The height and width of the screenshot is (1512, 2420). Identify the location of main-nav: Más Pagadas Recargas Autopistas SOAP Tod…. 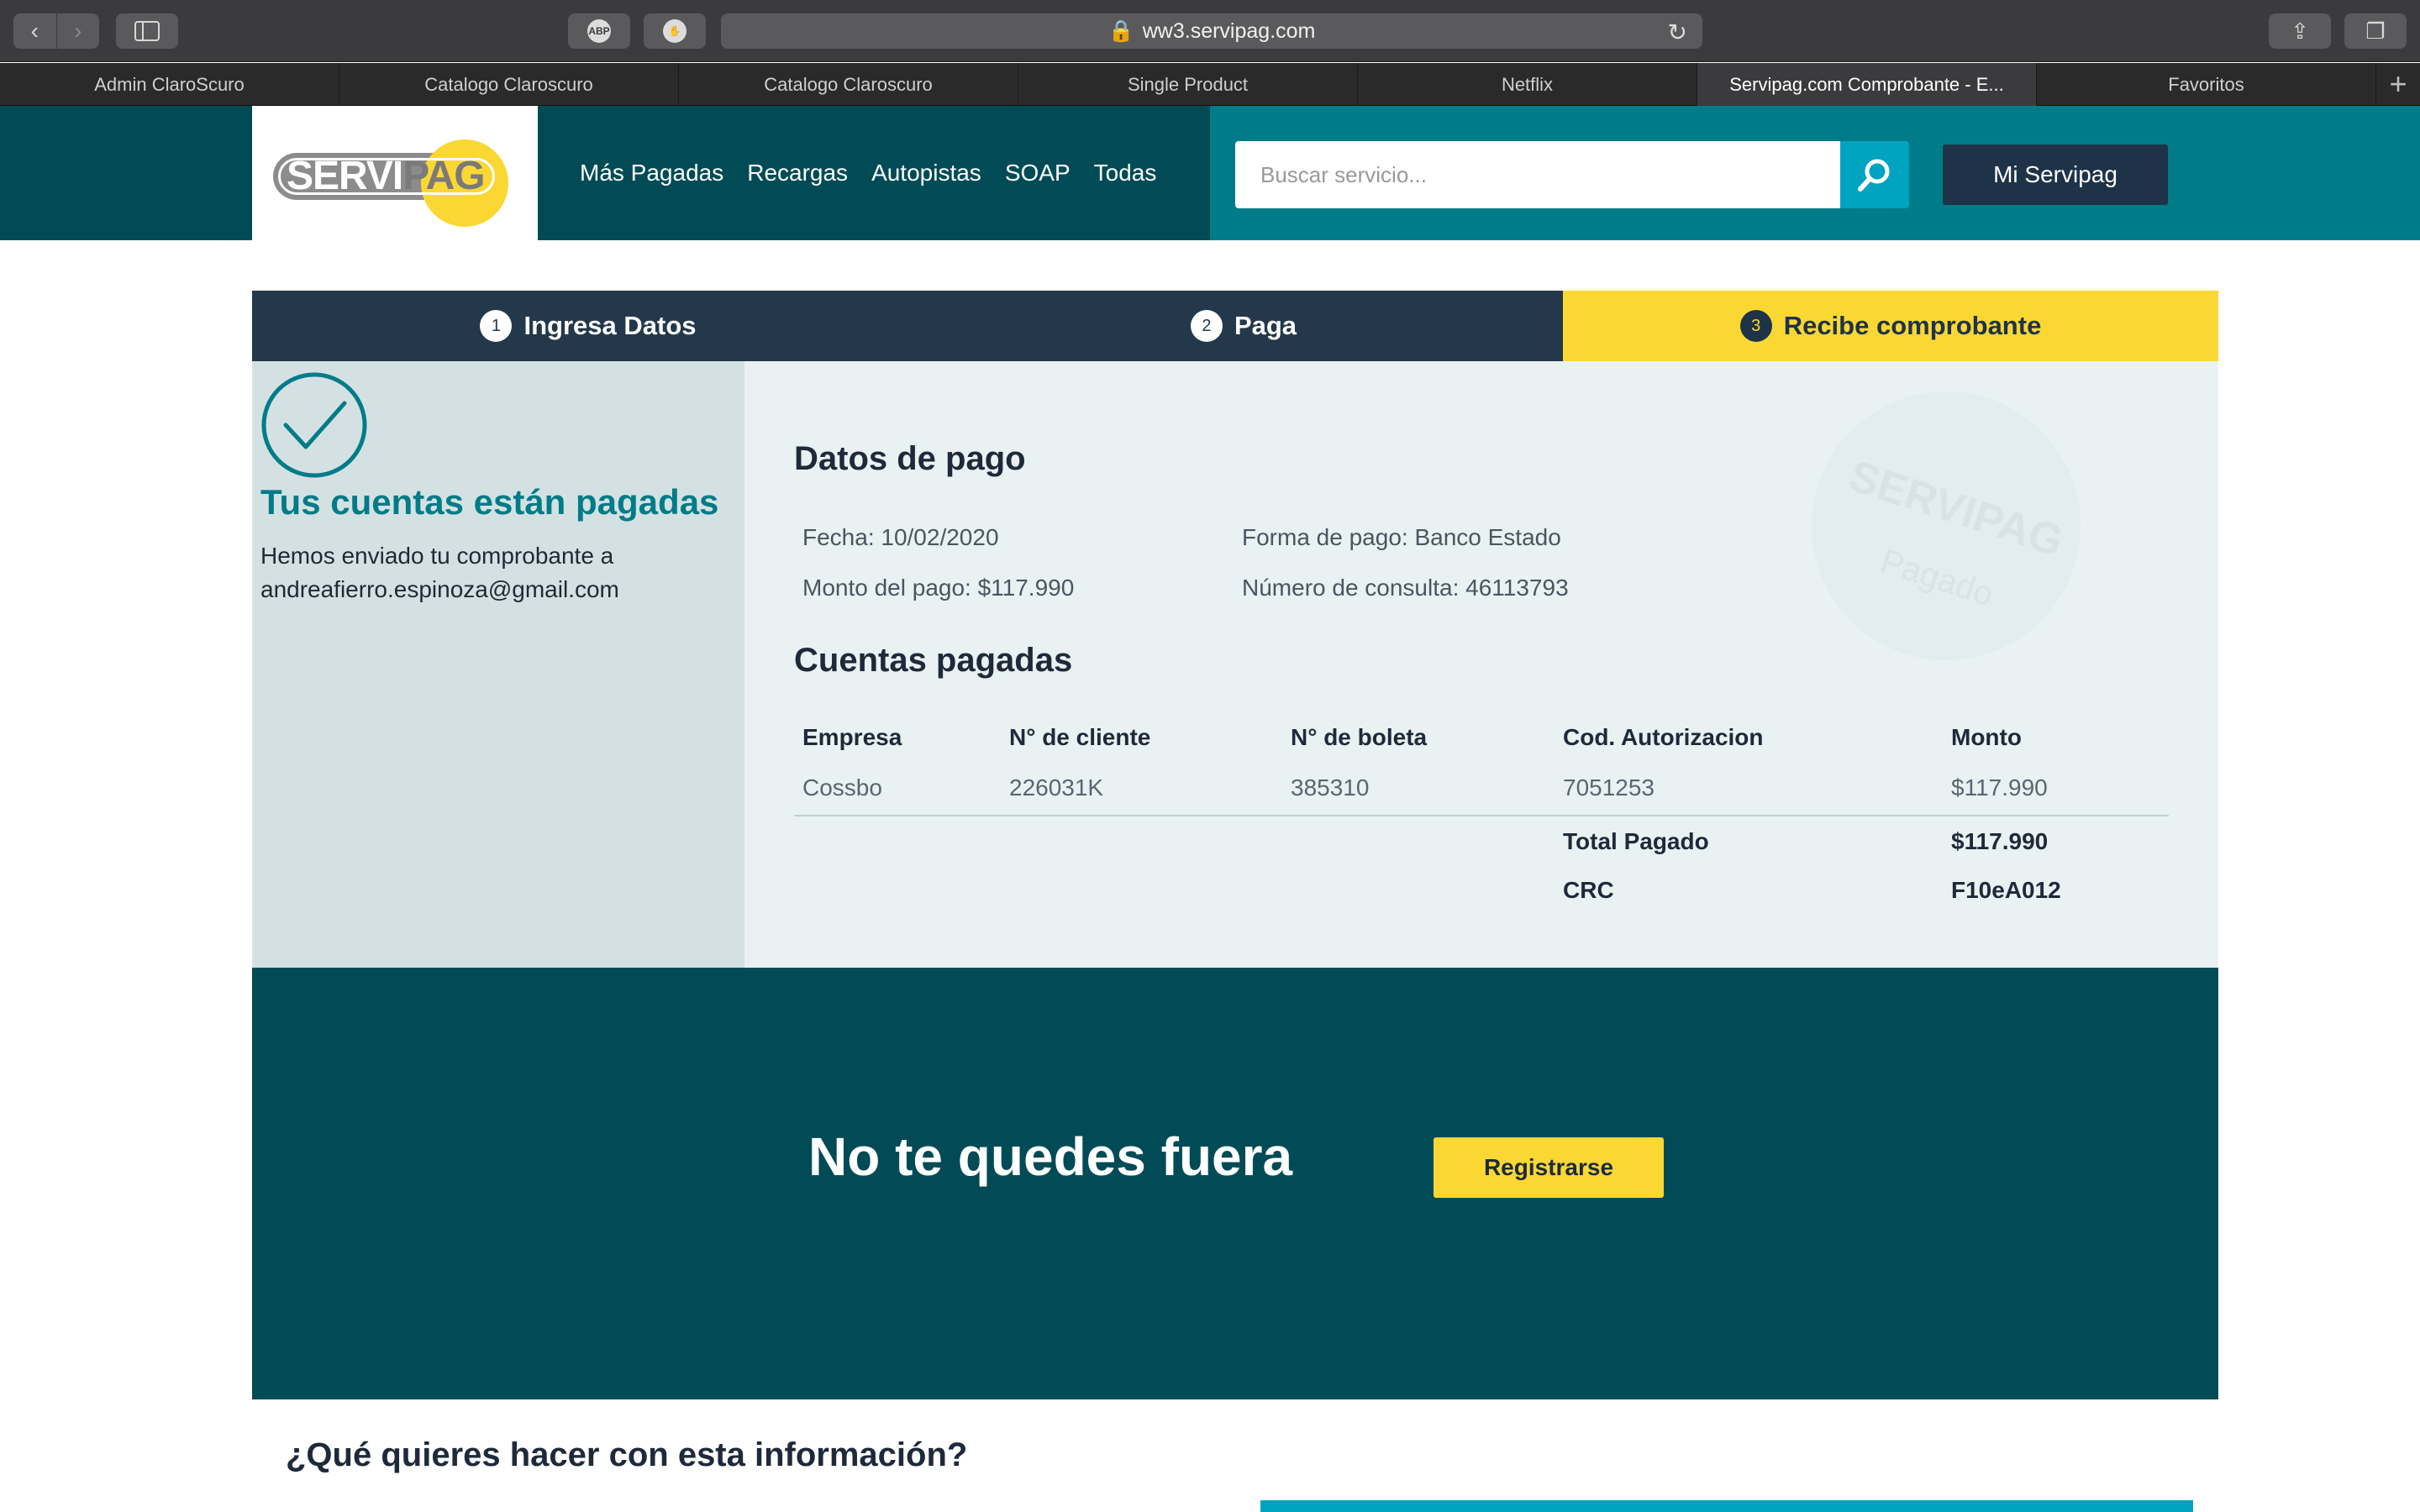
(868, 173).